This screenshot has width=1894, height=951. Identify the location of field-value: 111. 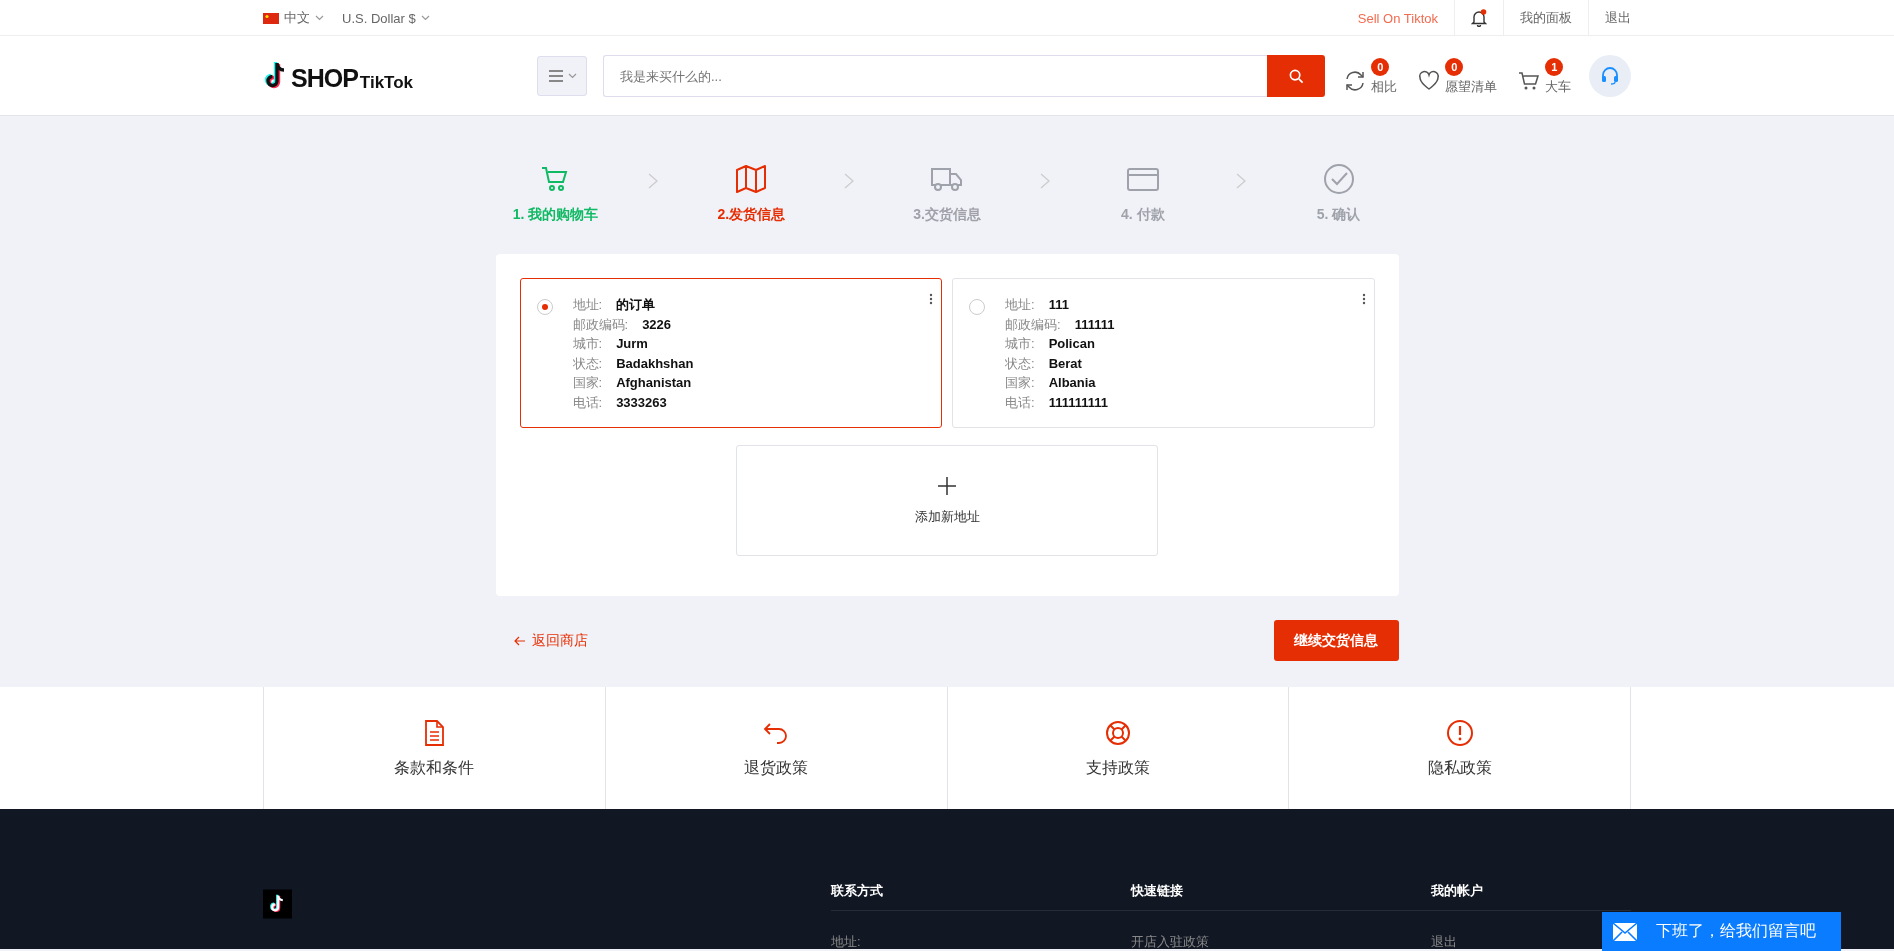
(1058, 305).